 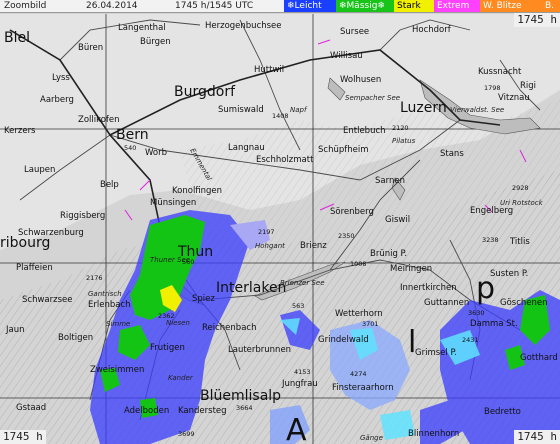 I want to click on label-sursee: Sursee, so click(x=354, y=32).